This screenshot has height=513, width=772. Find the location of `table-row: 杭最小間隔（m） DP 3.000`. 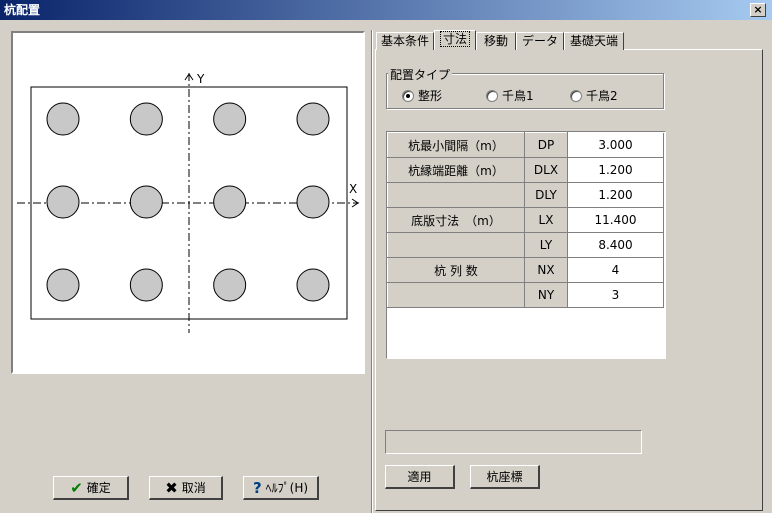

table-row: 杭最小間隔（m） DP 3.000 is located at coordinates (525, 145).